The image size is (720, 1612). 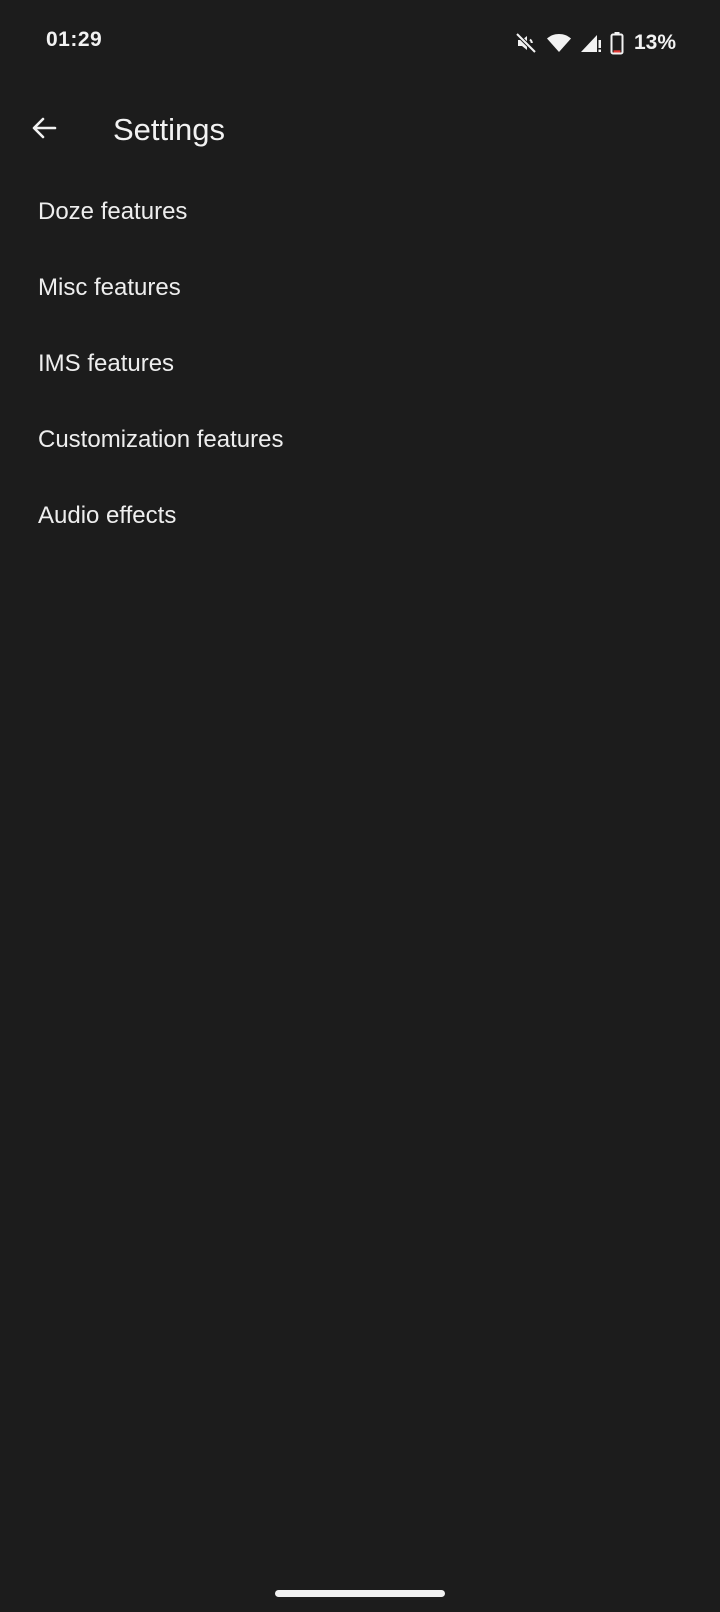 I want to click on status-icons: 13%, so click(x=595, y=43).